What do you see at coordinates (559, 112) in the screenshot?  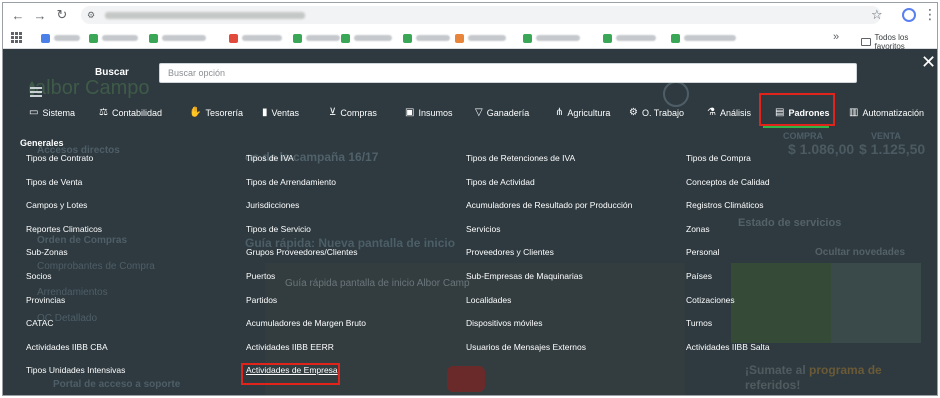 I see `wheat-icon: ⋔` at bounding box center [559, 112].